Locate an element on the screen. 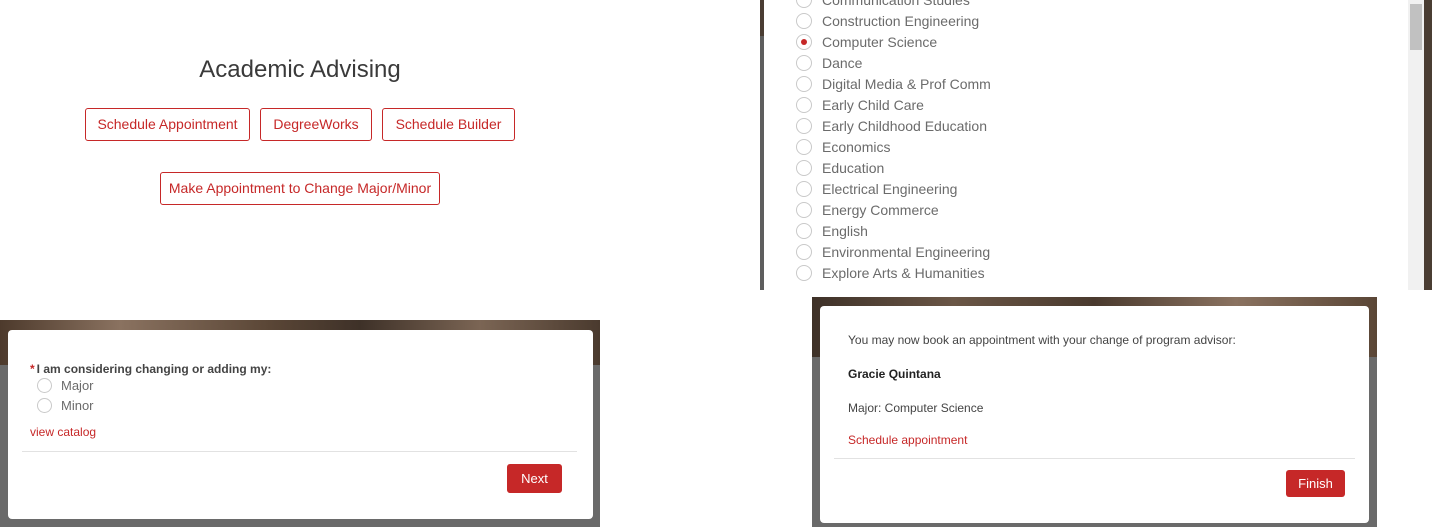 Image resolution: width=1432 pixels, height=527 pixels. schedule-builder-button: Schedule Builder is located at coordinates (448, 124).